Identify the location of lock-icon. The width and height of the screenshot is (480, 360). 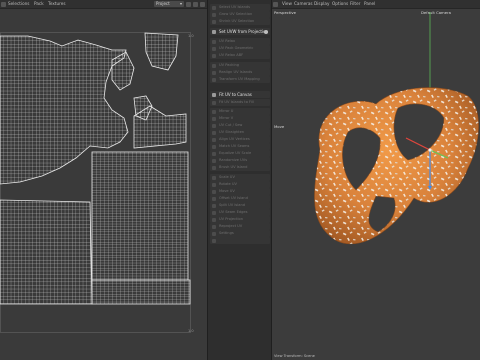
(188, 4).